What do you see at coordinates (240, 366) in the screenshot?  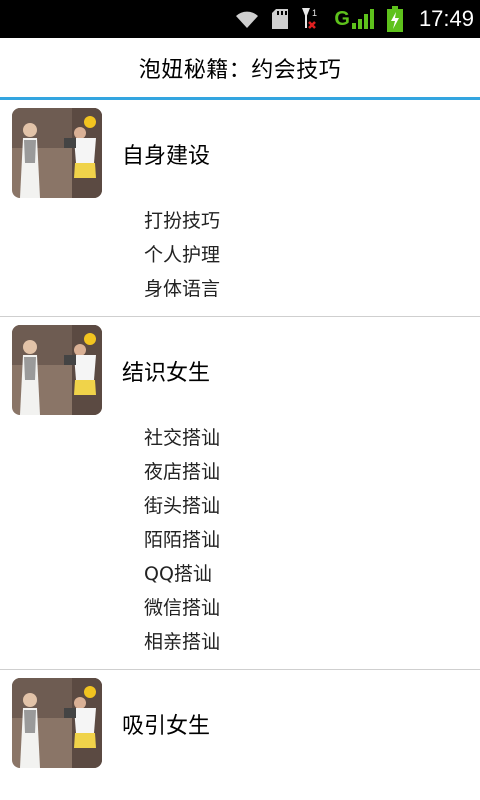 I see `category-header: 结识女生` at bounding box center [240, 366].